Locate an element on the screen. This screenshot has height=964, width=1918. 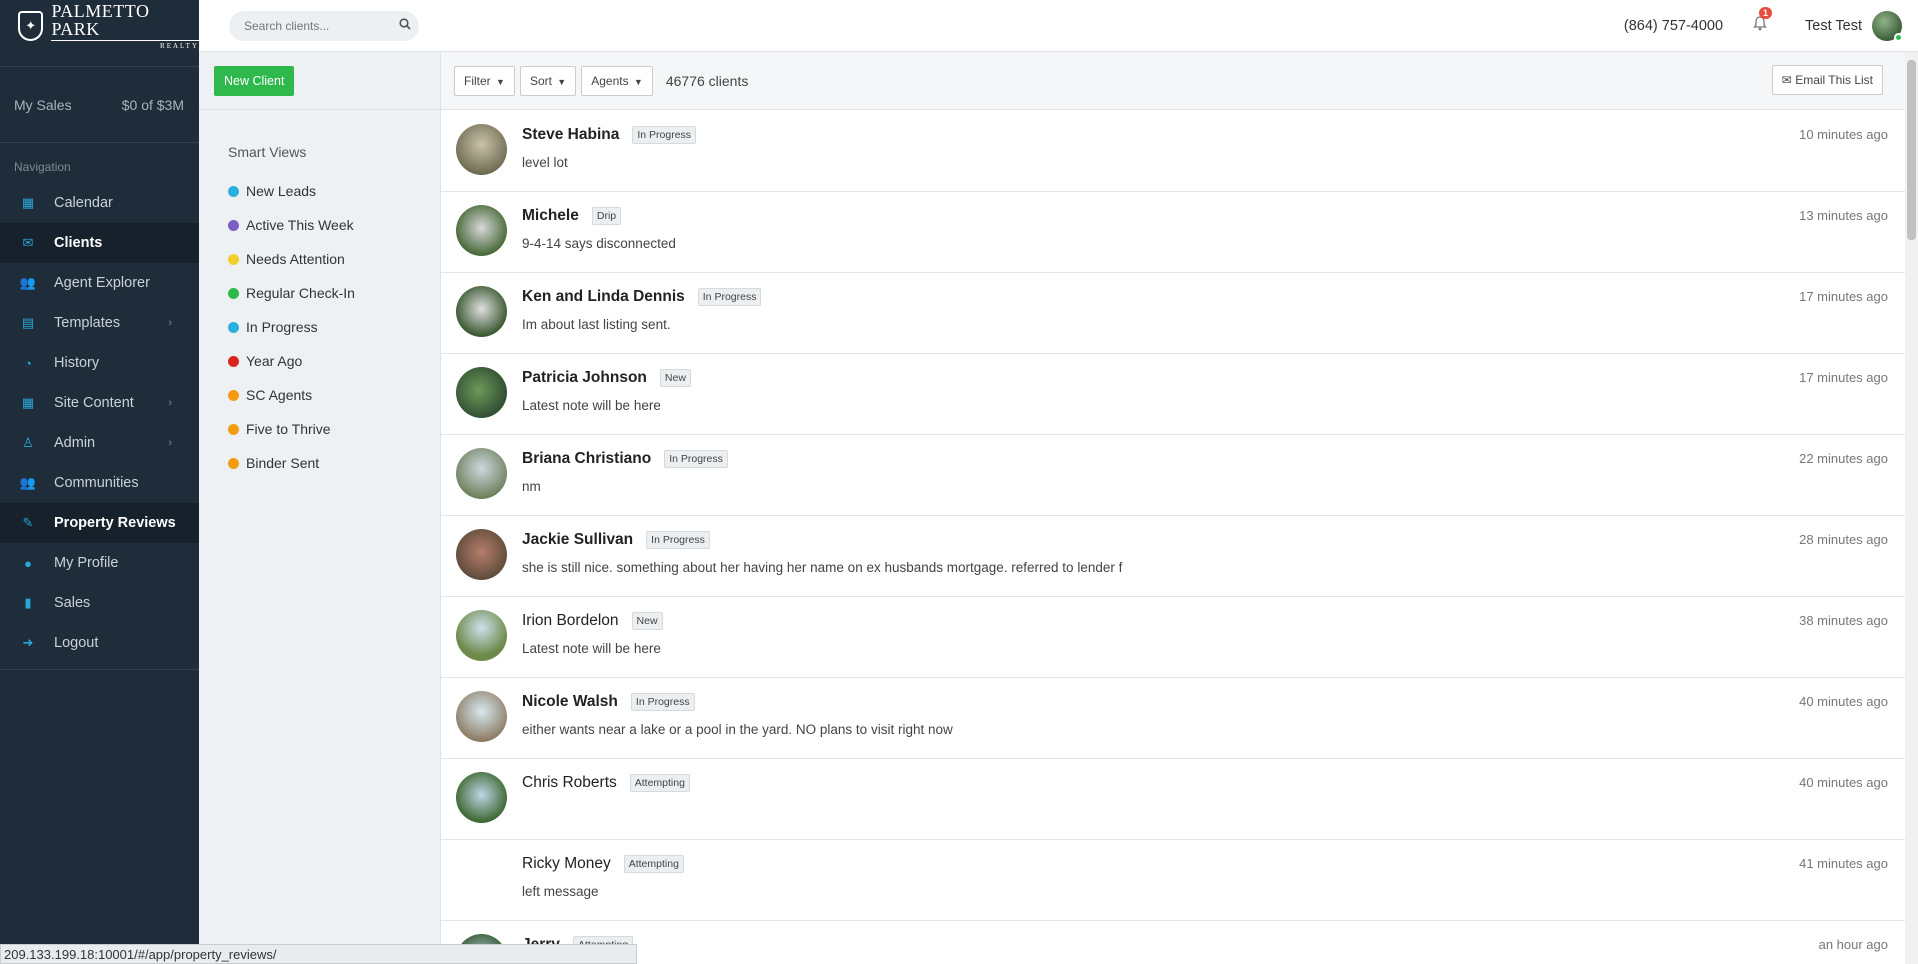
sidebar-item-label: Property Reviews is located at coordinates (115, 523).